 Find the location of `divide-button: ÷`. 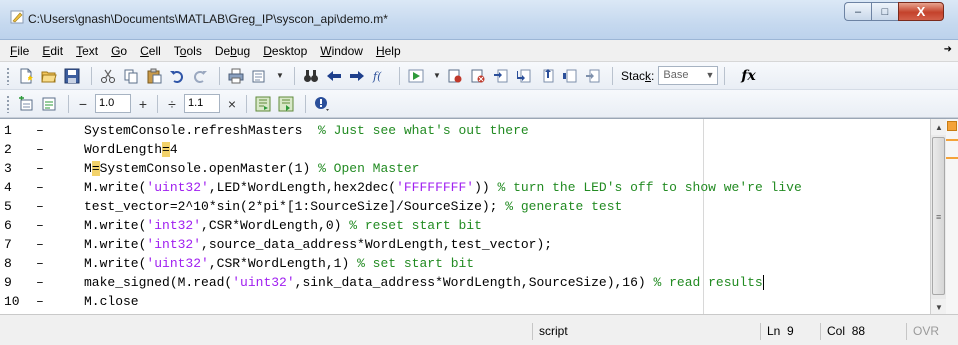

divide-button: ÷ is located at coordinates (172, 104).